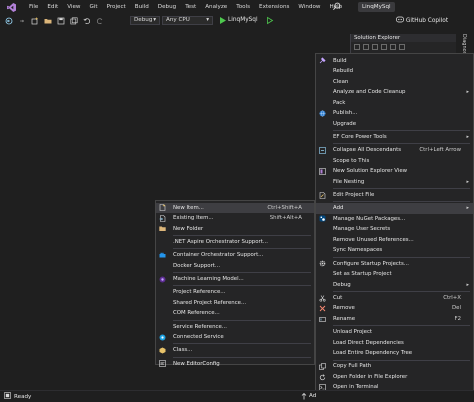 This screenshot has width=474, height=402. What do you see at coordinates (394, 298) in the screenshot?
I see `ctx-item-cut: Cut Ctrl+X` at bounding box center [394, 298].